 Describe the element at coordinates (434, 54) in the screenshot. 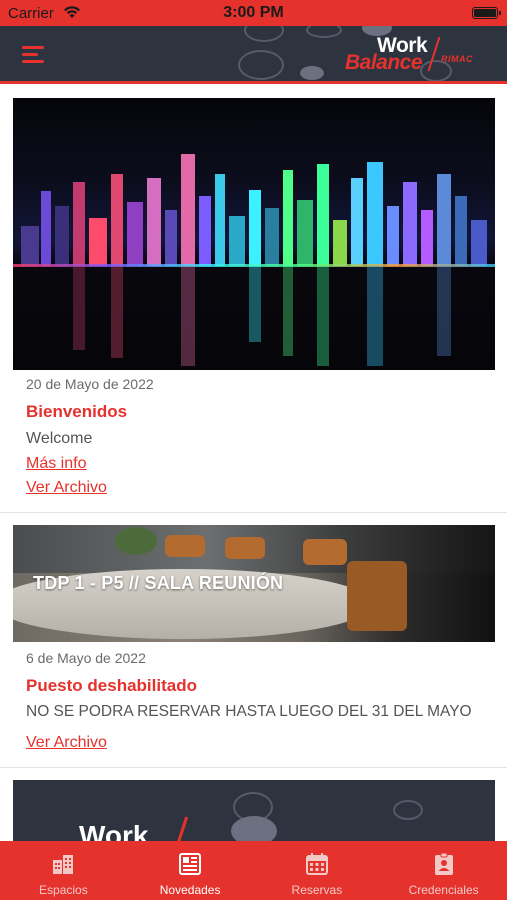

I see `logo-slash` at that location.